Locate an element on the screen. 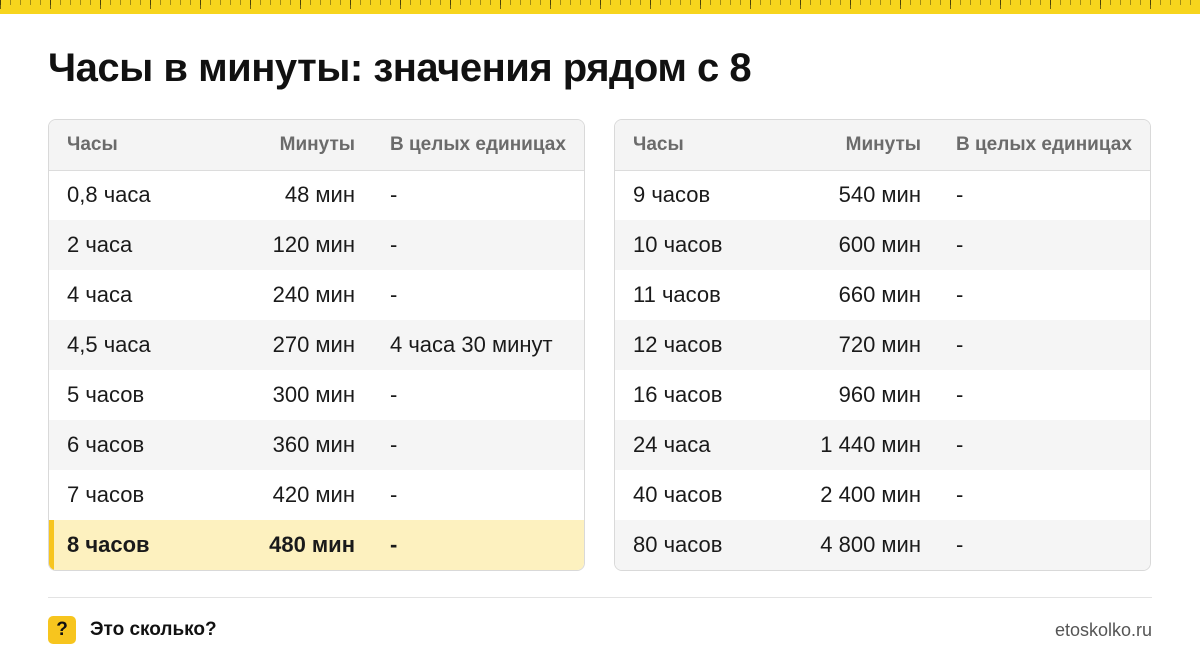  table-row: 6 часов 360 мин - is located at coordinates (316, 445).